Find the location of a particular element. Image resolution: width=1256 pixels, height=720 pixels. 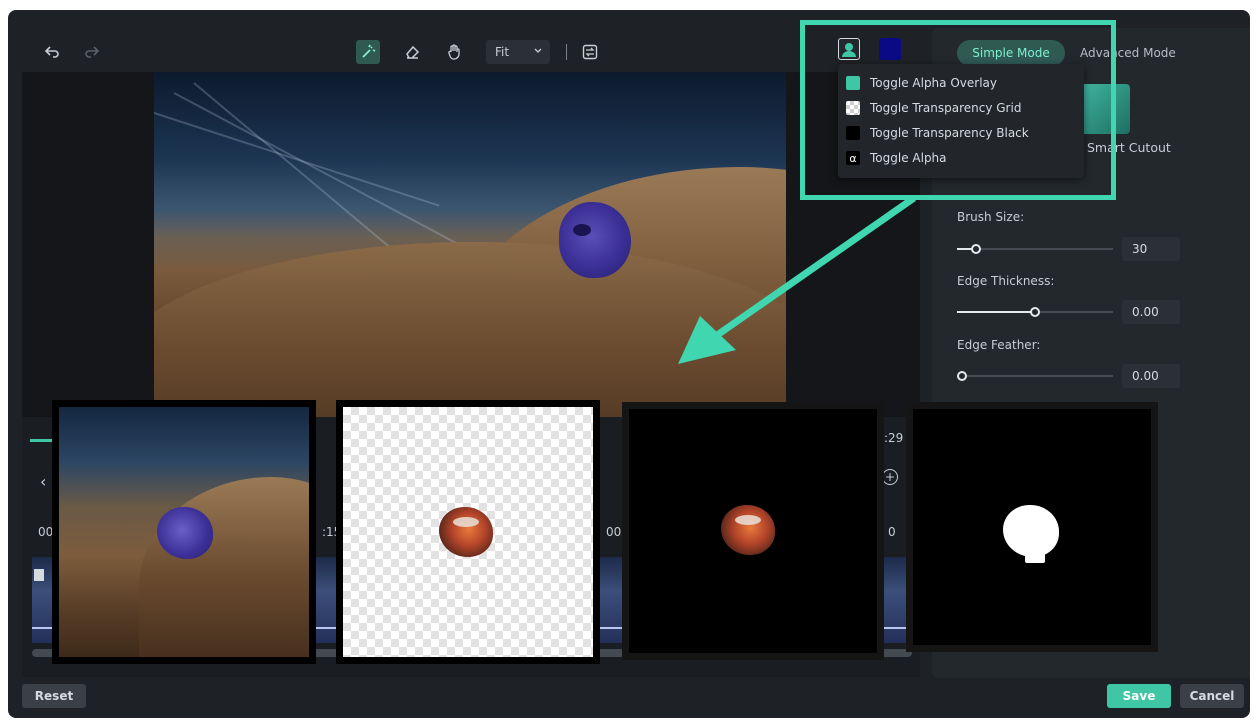

menu-item-alpha: α Toggle Alpha is located at coordinates (896, 158).